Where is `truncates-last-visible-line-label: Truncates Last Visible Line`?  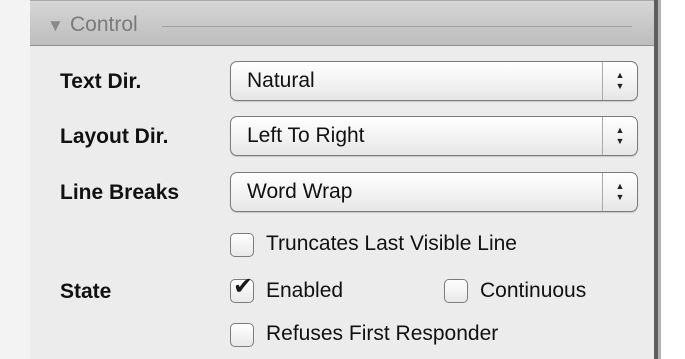 truncates-last-visible-line-label: Truncates Last Visible Line is located at coordinates (391, 244).